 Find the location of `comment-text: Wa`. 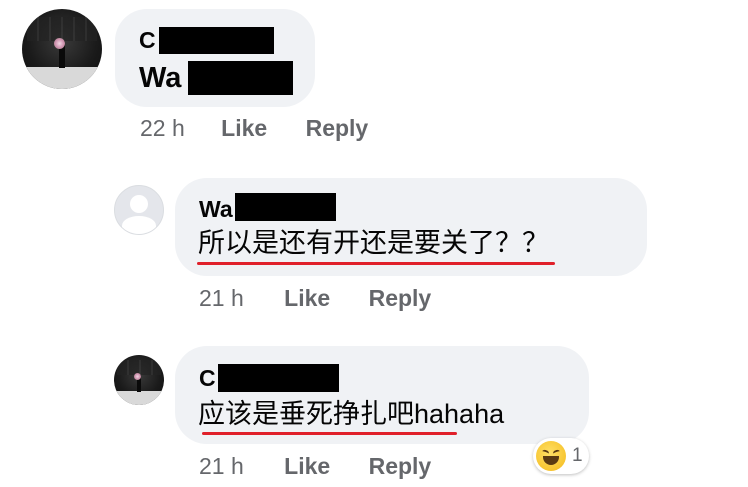

comment-text: Wa is located at coordinates (160, 78).